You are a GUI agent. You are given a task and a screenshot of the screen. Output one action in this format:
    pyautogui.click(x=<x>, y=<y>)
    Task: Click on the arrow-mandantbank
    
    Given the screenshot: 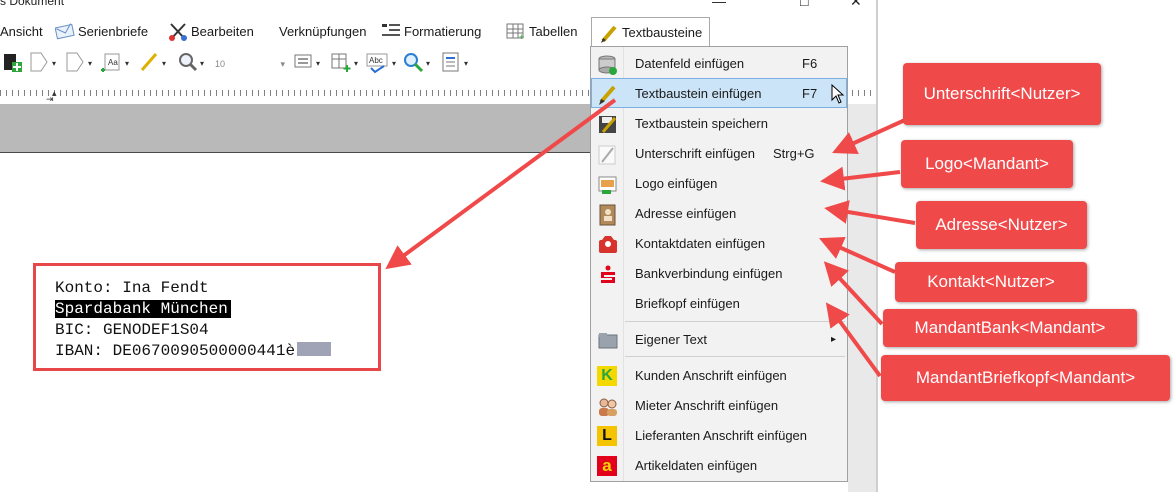 What is the action you would take?
    pyautogui.click(x=853, y=293)
    